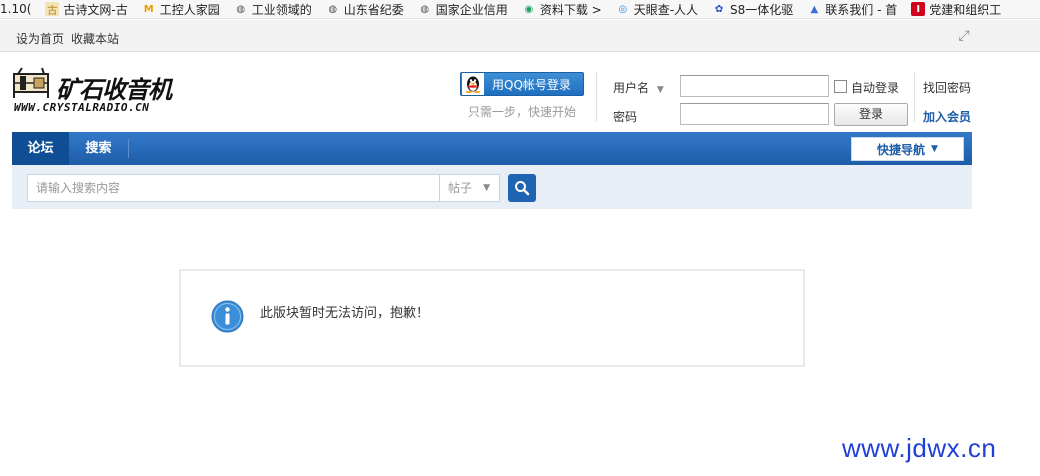 The height and width of the screenshot is (476, 1040). What do you see at coordinates (373, 9) in the screenshot?
I see `bookmark-label: 山东省纪委` at bounding box center [373, 9].